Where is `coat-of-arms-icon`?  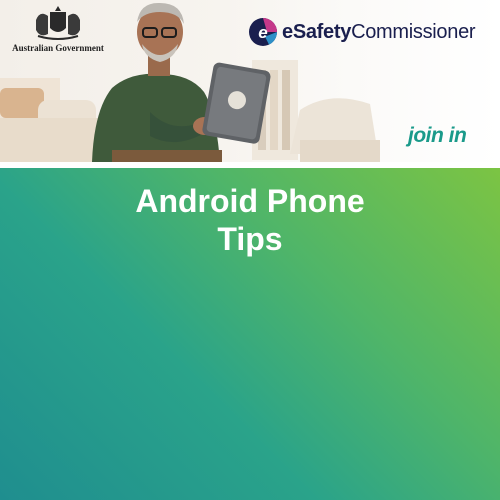
coat-of-arms-icon is located at coordinates (58, 23).